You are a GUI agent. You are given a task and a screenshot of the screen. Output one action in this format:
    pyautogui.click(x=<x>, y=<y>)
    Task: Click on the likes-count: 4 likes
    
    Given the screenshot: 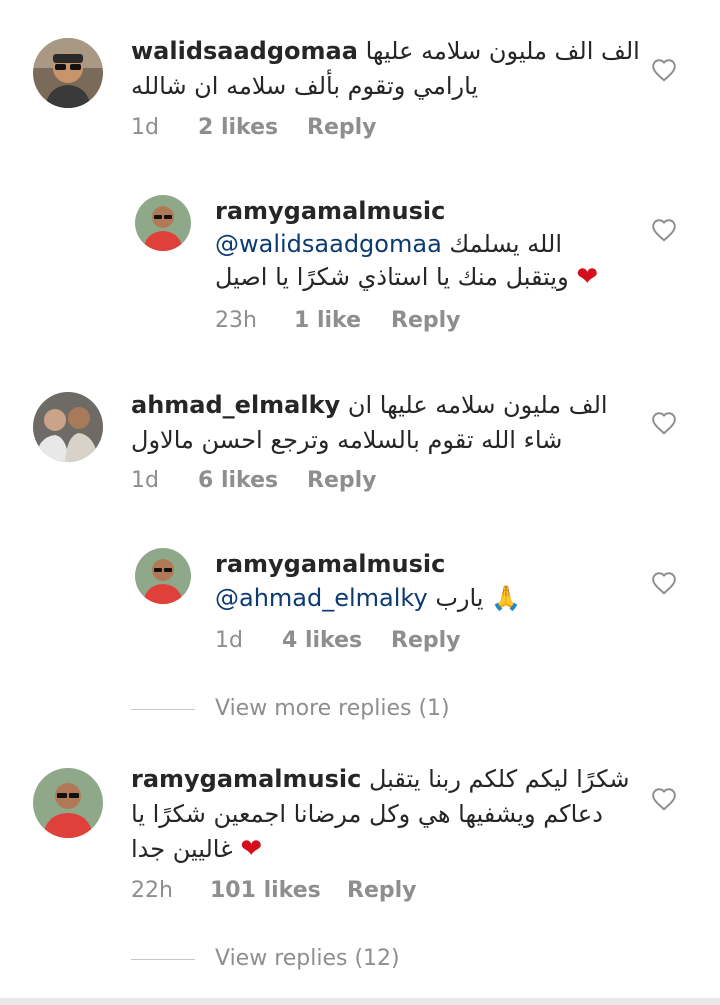 What is the action you would take?
    pyautogui.click(x=322, y=640)
    